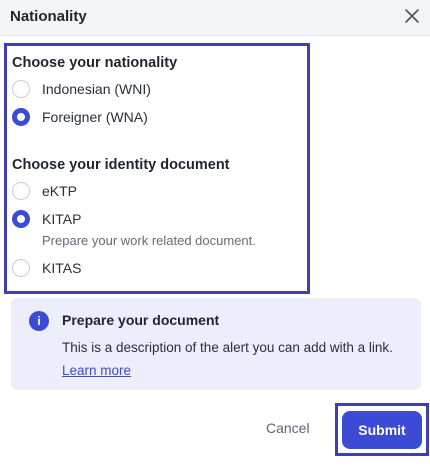 The image size is (430, 470). Describe the element at coordinates (62, 268) in the screenshot. I see `radio-label: KITAS` at that location.